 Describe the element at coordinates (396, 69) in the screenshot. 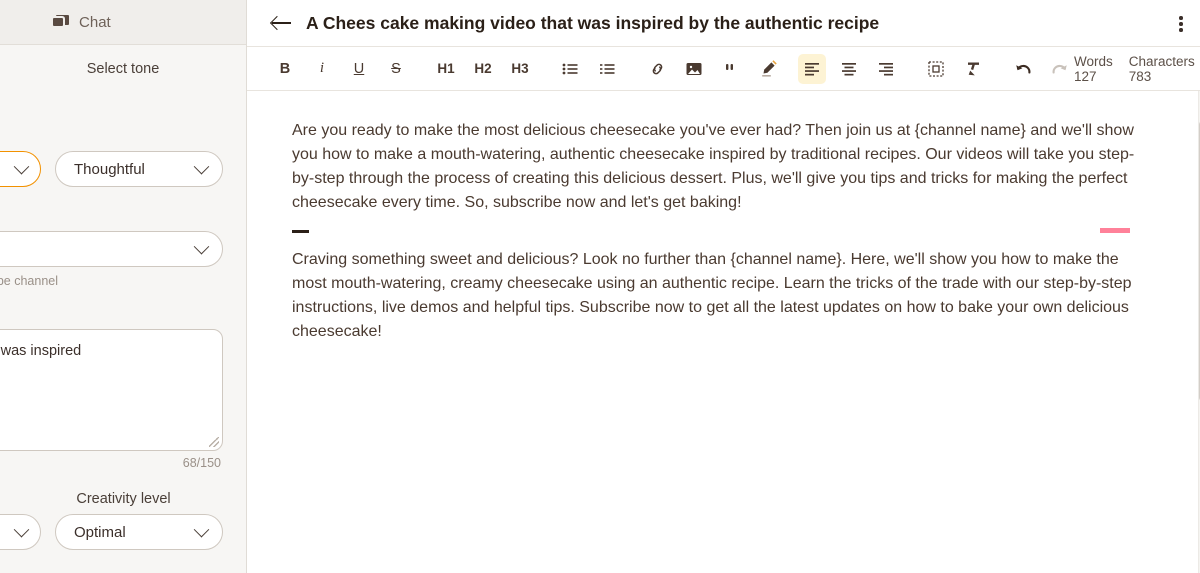

I see `strikethrough-button: S` at that location.